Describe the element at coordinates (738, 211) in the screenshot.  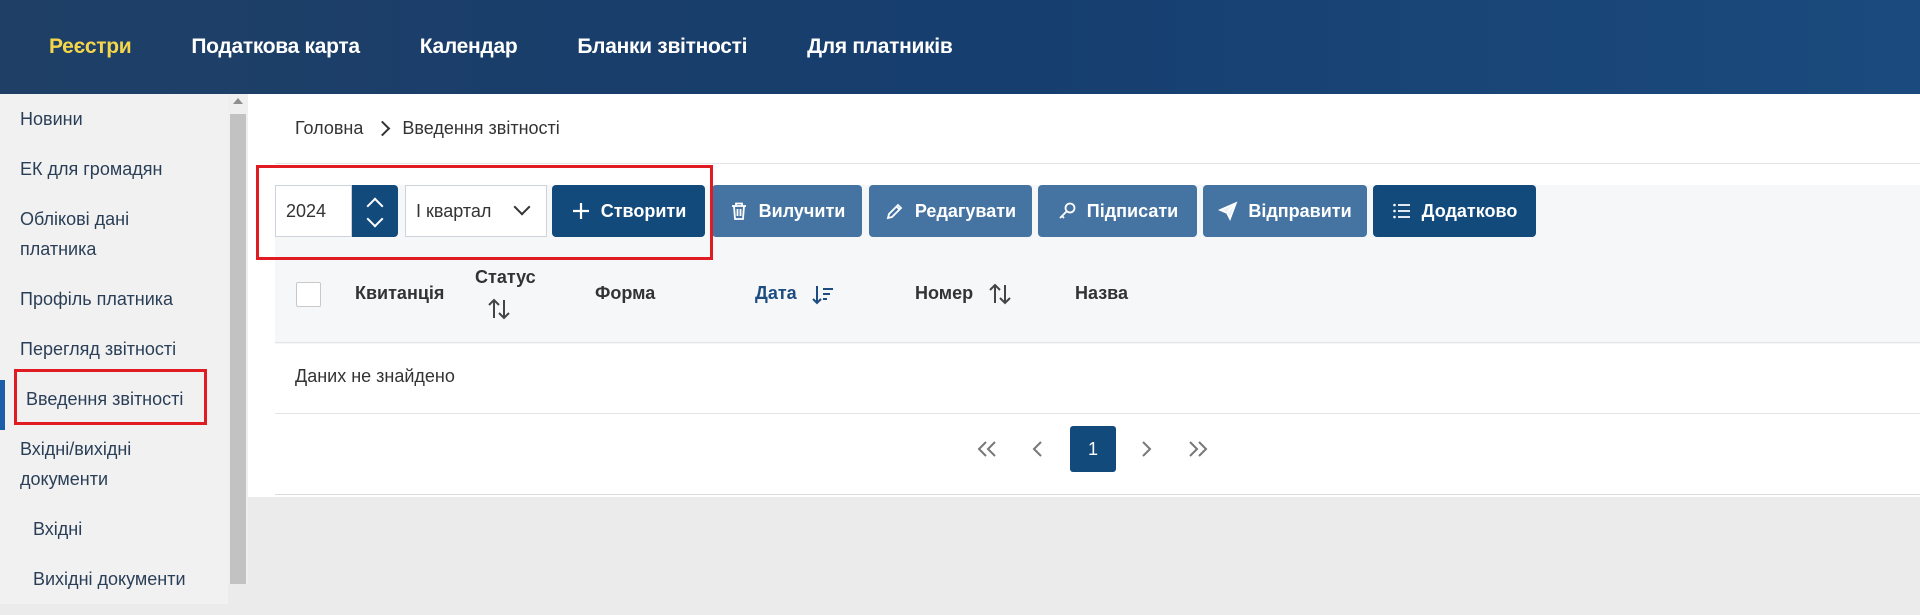
I see `trash-icon` at that location.